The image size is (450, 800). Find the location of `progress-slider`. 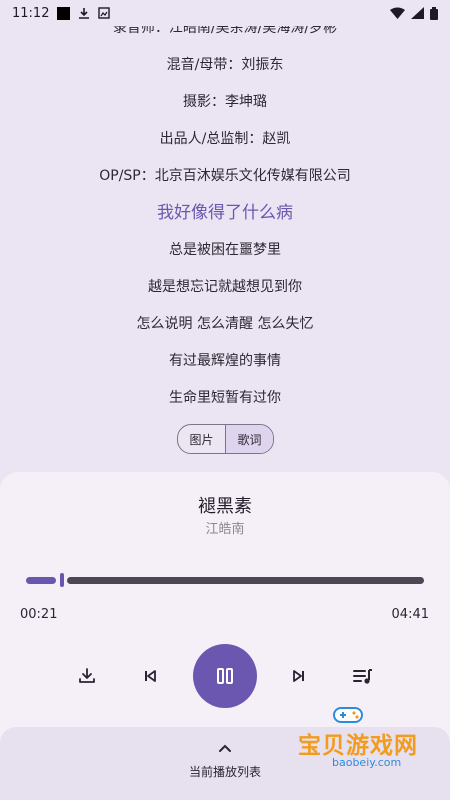

progress-slider is located at coordinates (225, 580).